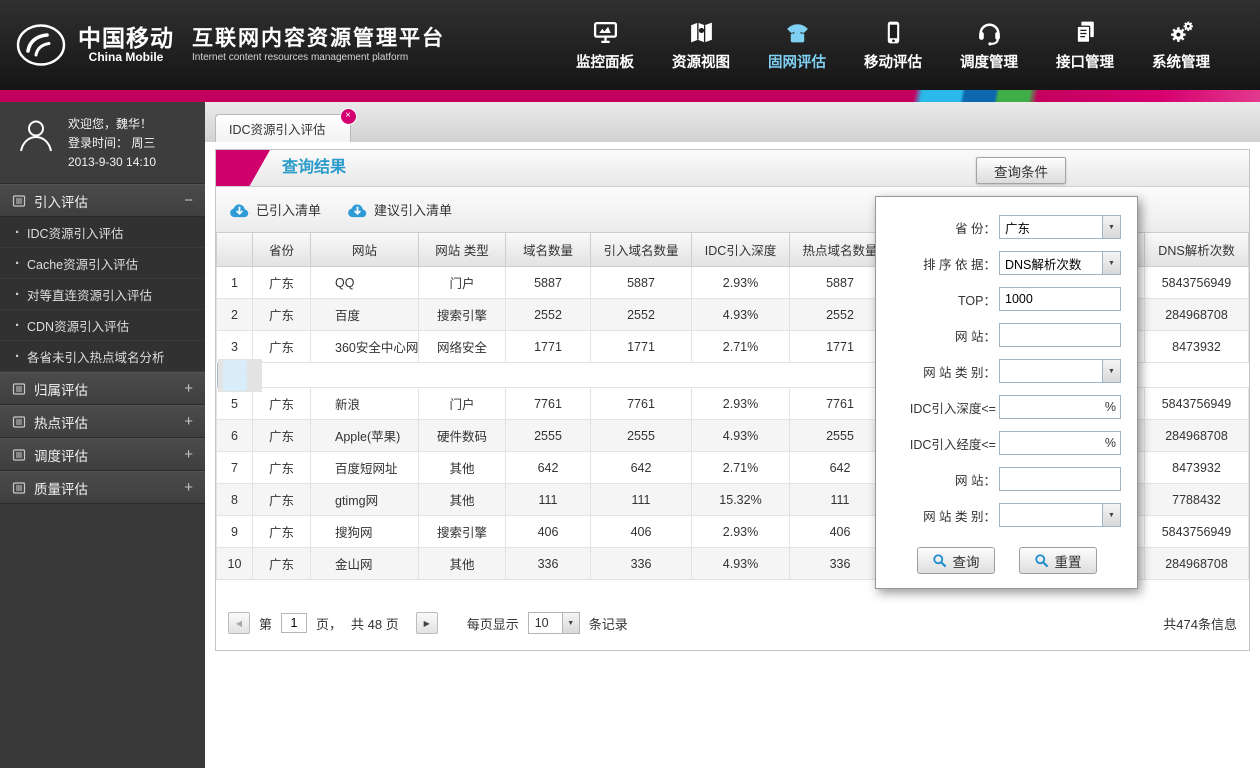 Image resolution: width=1260 pixels, height=768 pixels. Describe the element at coordinates (1021, 170) in the screenshot. I see `query-conditions-button: 查询条件` at that location.